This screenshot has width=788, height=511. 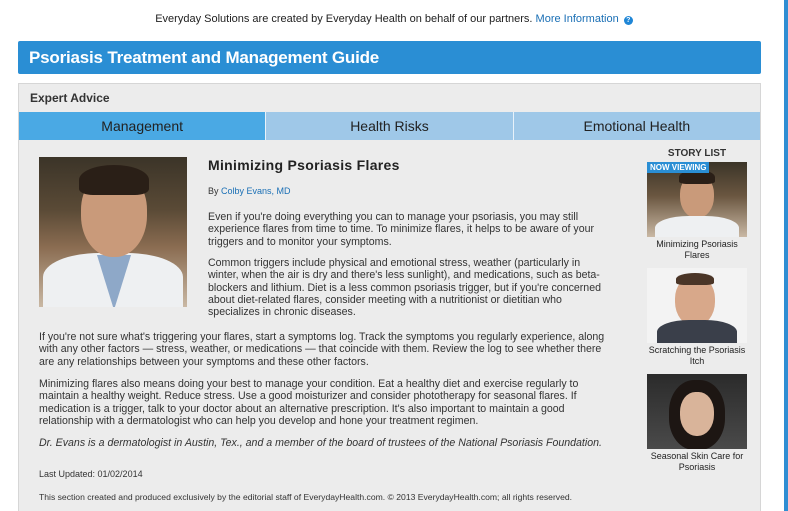 What do you see at coordinates (204, 57) in the screenshot?
I see `page-title: Psoriasis Treatment and Management Guide` at bounding box center [204, 57].